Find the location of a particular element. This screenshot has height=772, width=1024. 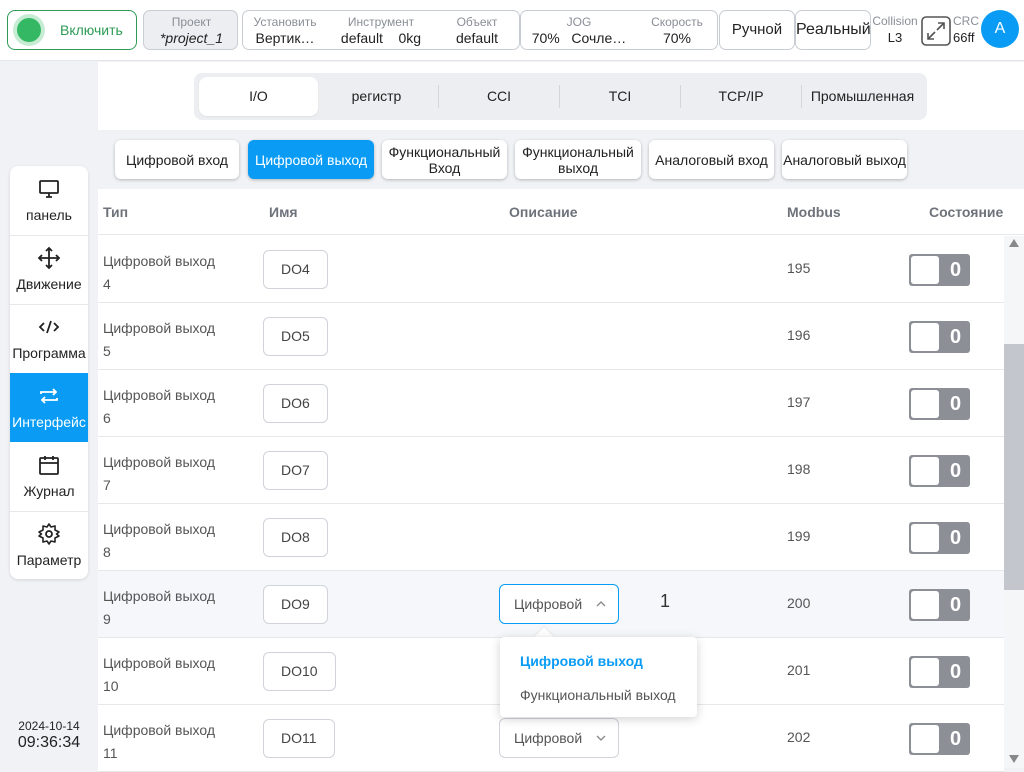

clock-time: 09:36:34 is located at coordinates (49, 742).